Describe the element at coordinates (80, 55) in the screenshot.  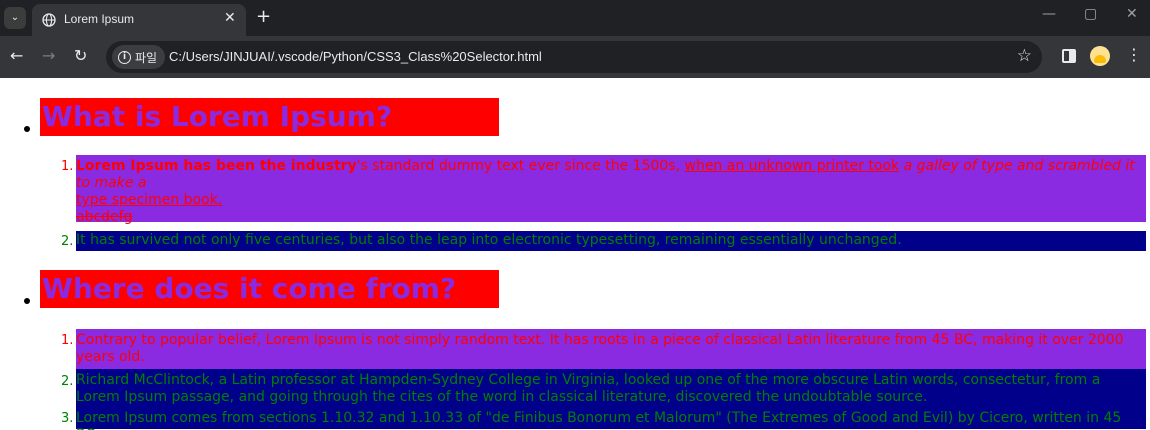
I see `reload-button: ↻` at that location.